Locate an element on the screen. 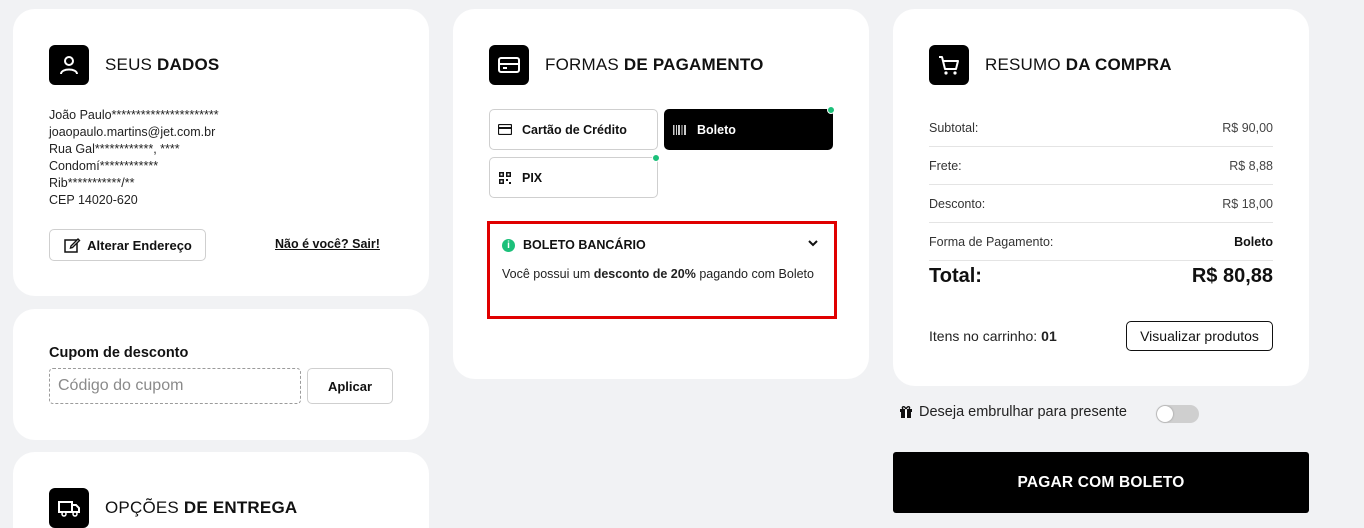 The width and height of the screenshot is (1364, 528). total-label: Total: is located at coordinates (955, 276).